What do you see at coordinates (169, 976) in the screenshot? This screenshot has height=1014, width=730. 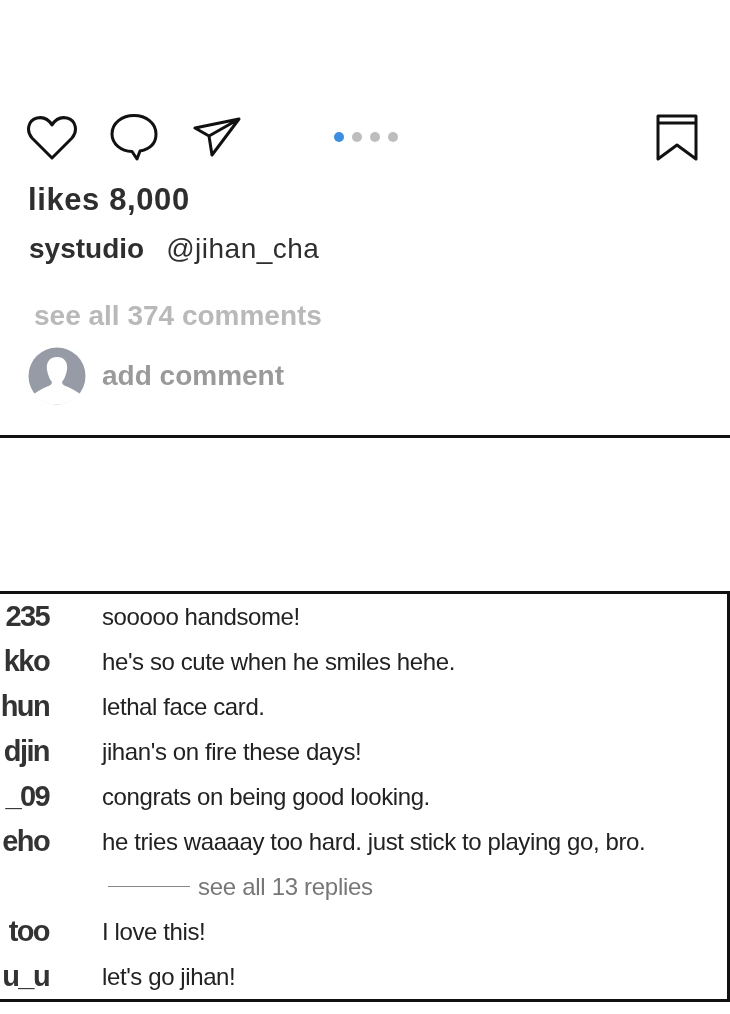 I see `comment-text: let's go jihan!` at bounding box center [169, 976].